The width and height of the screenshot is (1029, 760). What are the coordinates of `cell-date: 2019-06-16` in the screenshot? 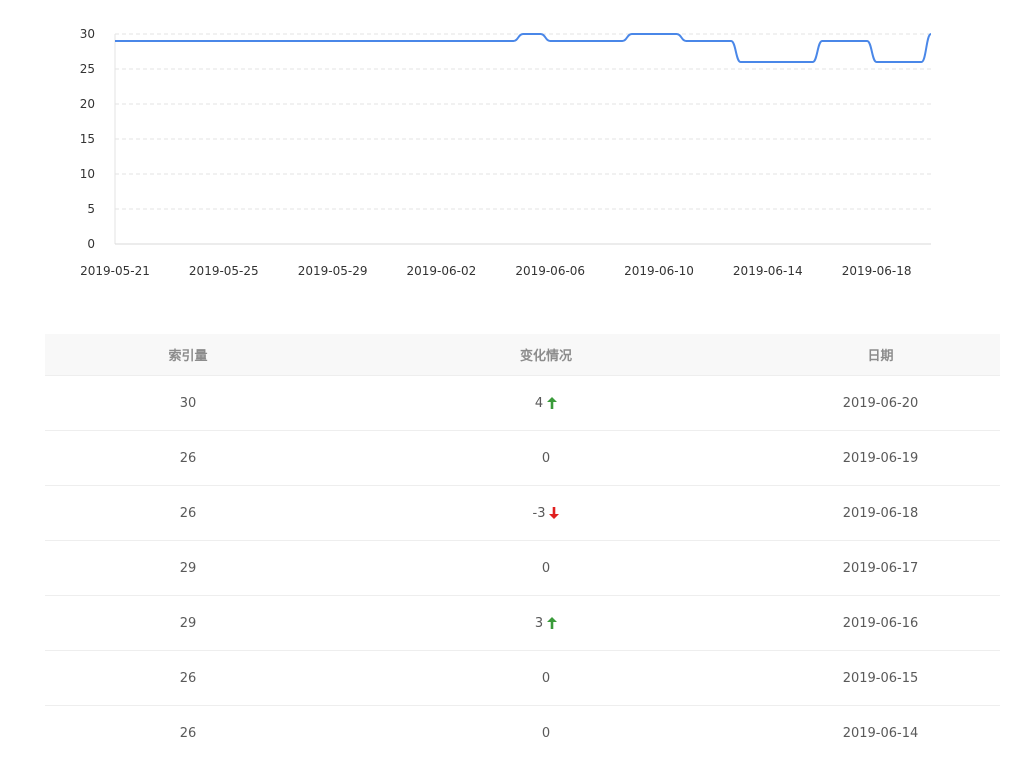 It's located at (880, 623).